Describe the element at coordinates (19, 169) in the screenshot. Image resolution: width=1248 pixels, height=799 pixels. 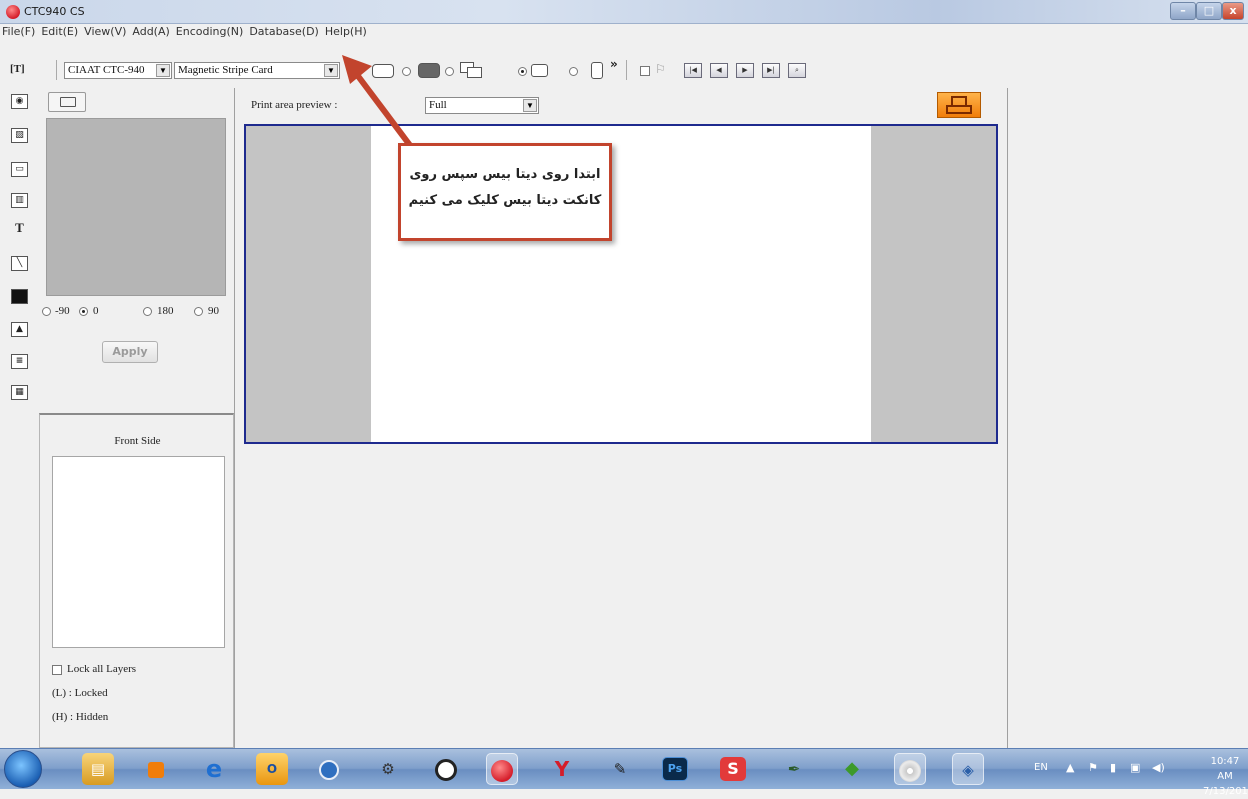
I see `frame-tool-icon: ▭` at that location.